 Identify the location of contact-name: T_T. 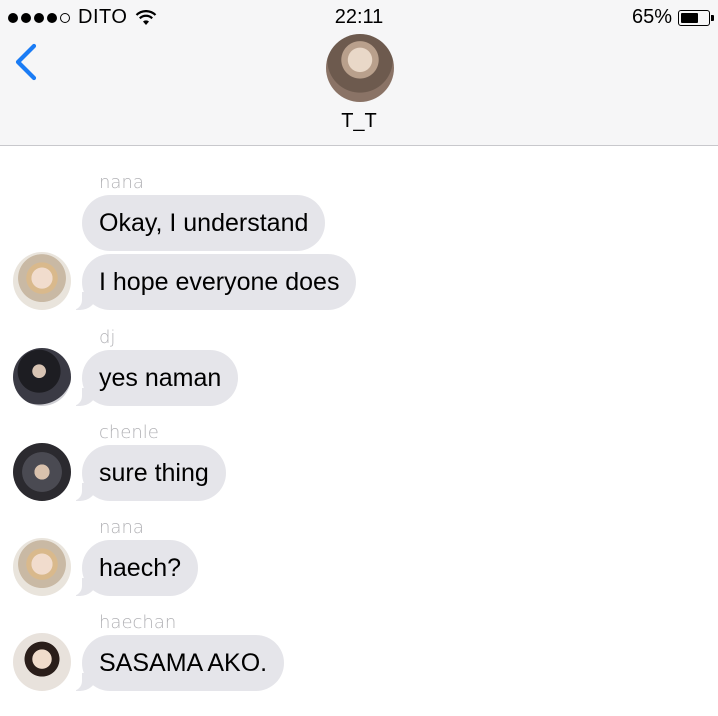
(359, 121).